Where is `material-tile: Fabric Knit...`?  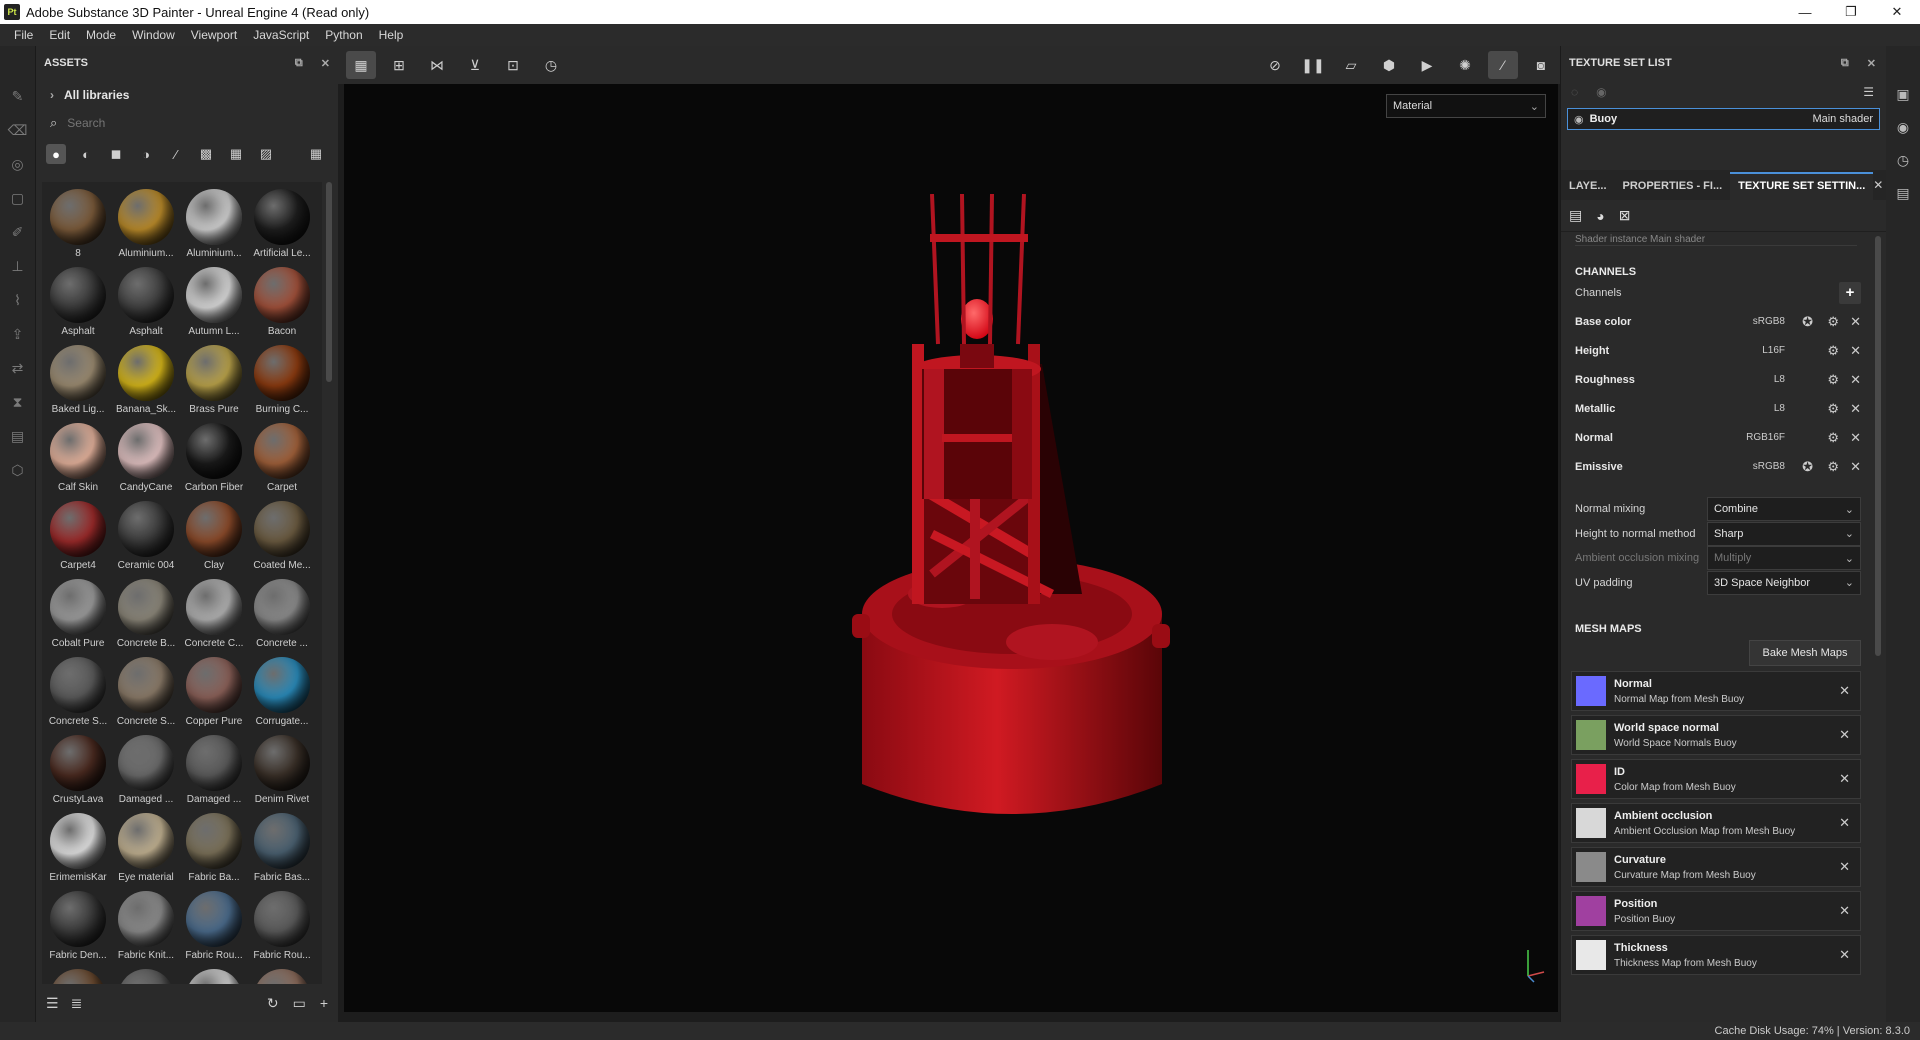
material-tile: Fabric Knit... is located at coordinates (146, 927).